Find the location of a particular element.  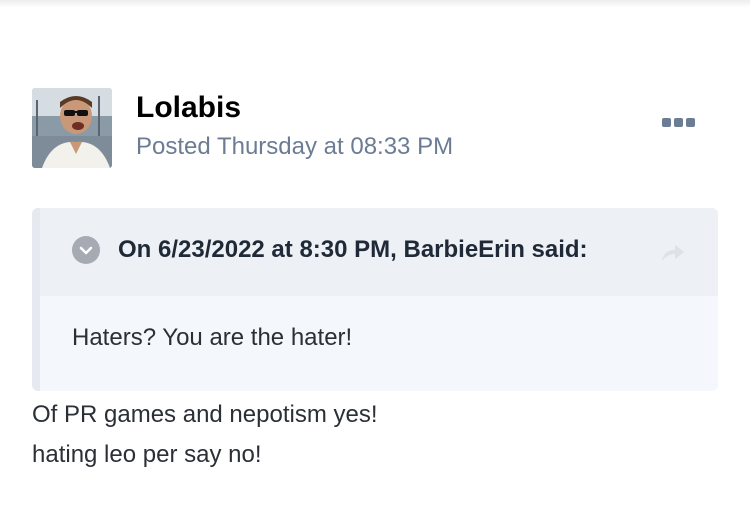

avatar is located at coordinates (72, 128).